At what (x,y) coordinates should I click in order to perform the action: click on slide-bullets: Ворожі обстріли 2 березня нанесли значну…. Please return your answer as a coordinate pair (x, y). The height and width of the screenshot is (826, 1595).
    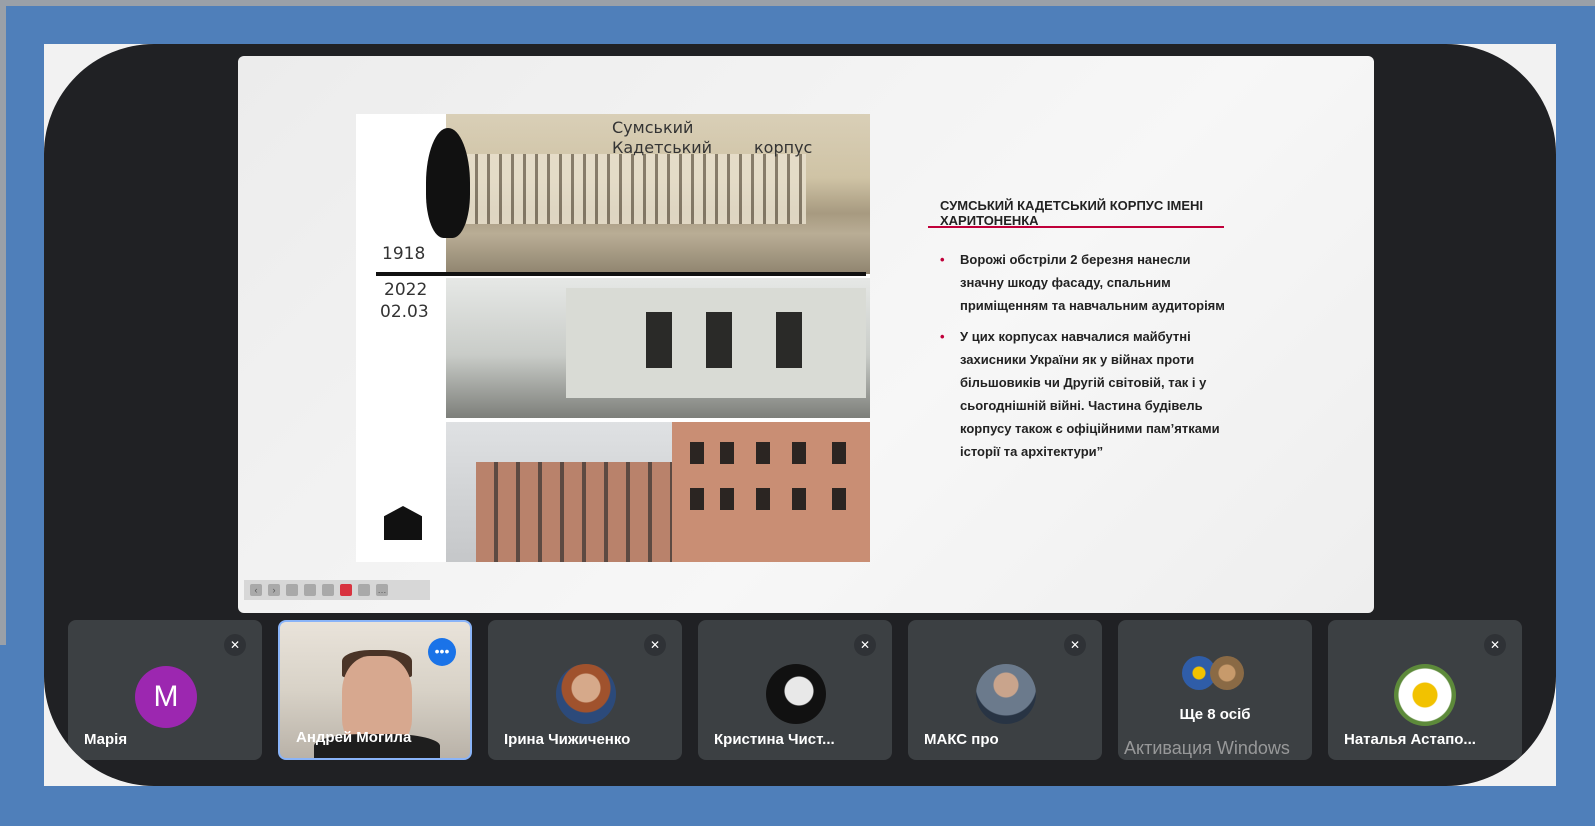
    Looking at the image, I should click on (1083, 359).